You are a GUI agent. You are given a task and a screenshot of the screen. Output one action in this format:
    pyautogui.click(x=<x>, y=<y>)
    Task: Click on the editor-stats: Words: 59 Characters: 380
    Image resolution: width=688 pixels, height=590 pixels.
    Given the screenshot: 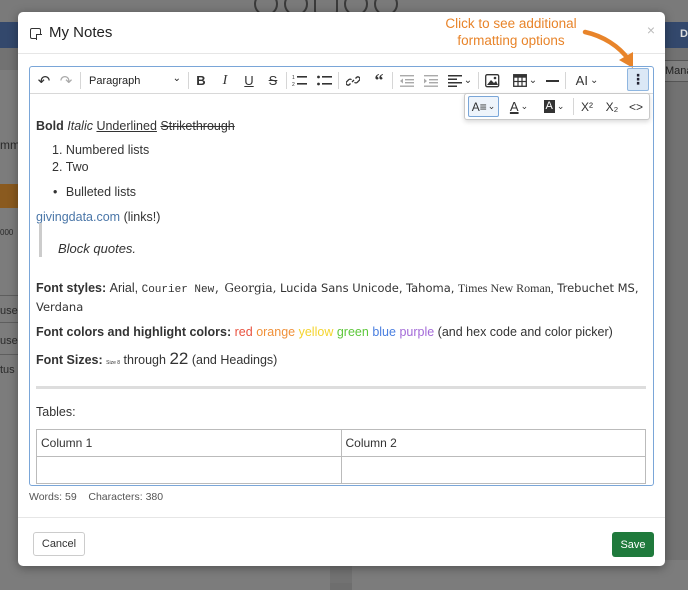 What is the action you would take?
    pyautogui.click(x=96, y=497)
    